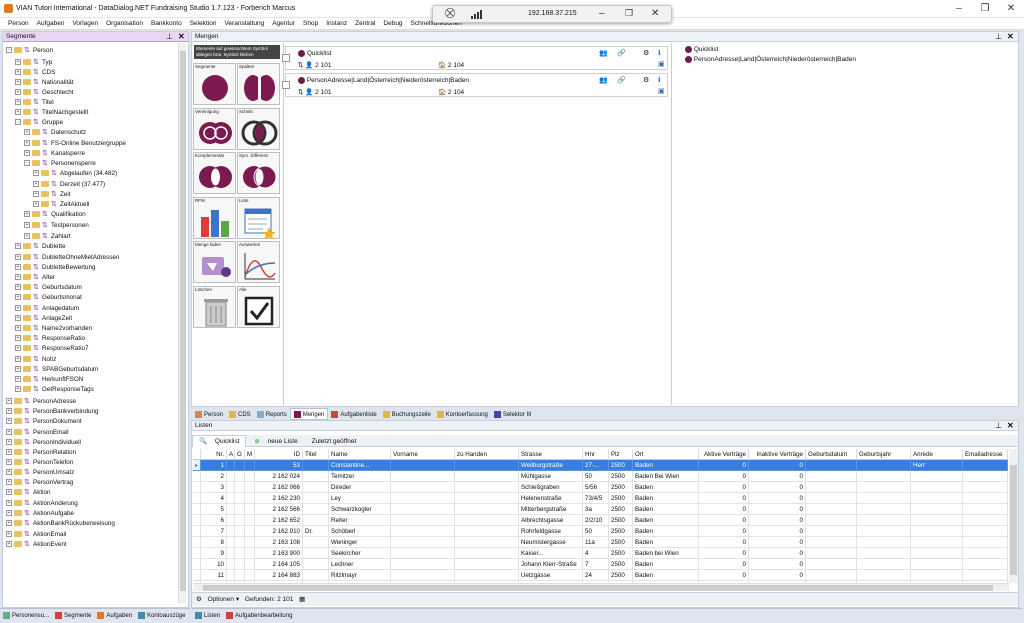 The image size is (1024, 623). What do you see at coordinates (258, 128) in the screenshot?
I see `tool-schnitt: Schnitt` at bounding box center [258, 128].